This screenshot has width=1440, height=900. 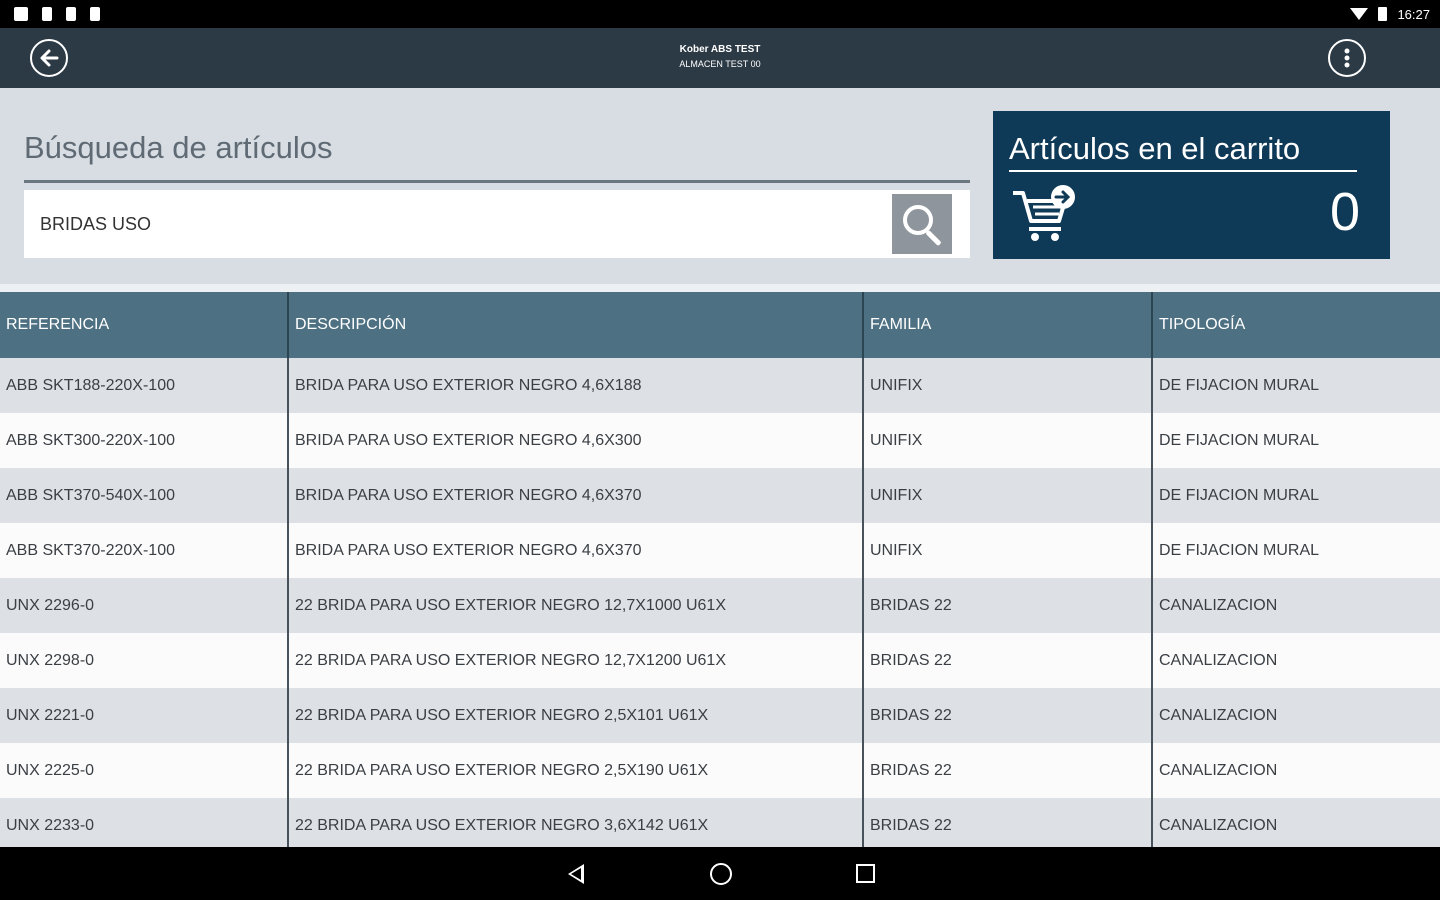 I want to click on cell-descripcion: BRIDA PARA USO EXTERIOR NEGRO 4,6X188, so click(x=575, y=385).